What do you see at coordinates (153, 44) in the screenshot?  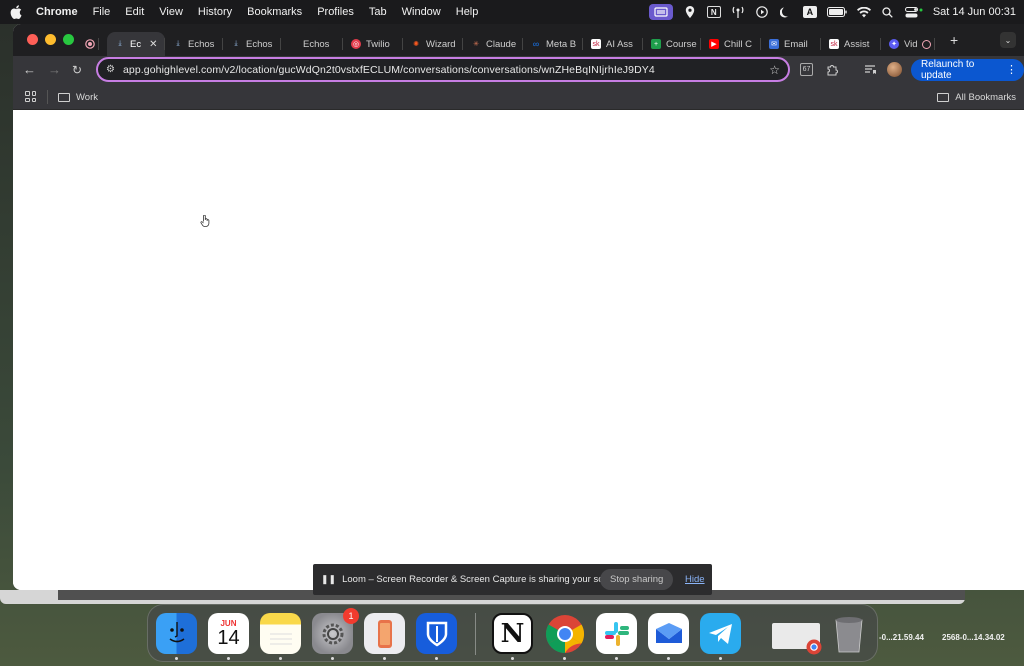 I see `tab-close-icon: ✕` at bounding box center [153, 44].